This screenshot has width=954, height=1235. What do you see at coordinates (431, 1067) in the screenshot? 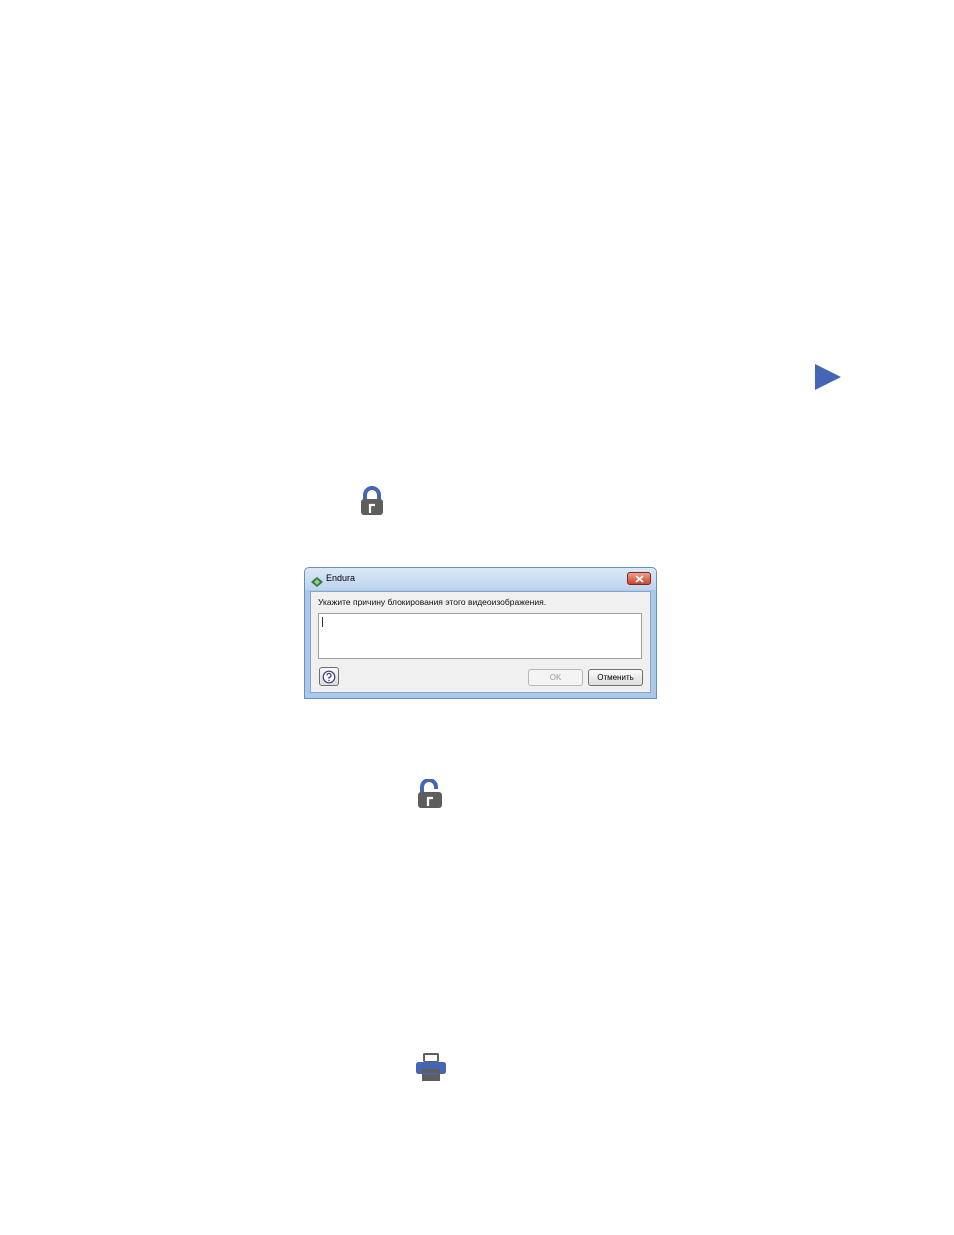
I see `print-icon` at bounding box center [431, 1067].